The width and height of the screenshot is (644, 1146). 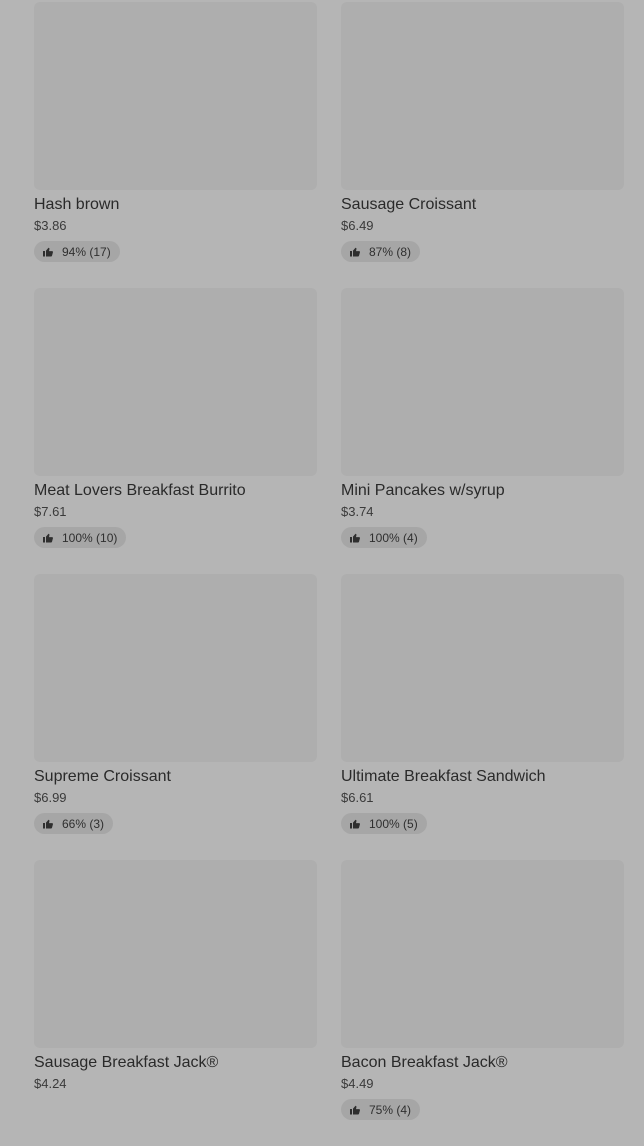 I want to click on menu-item-name: Ultimate Breakfast Sandwich, so click(x=443, y=776).